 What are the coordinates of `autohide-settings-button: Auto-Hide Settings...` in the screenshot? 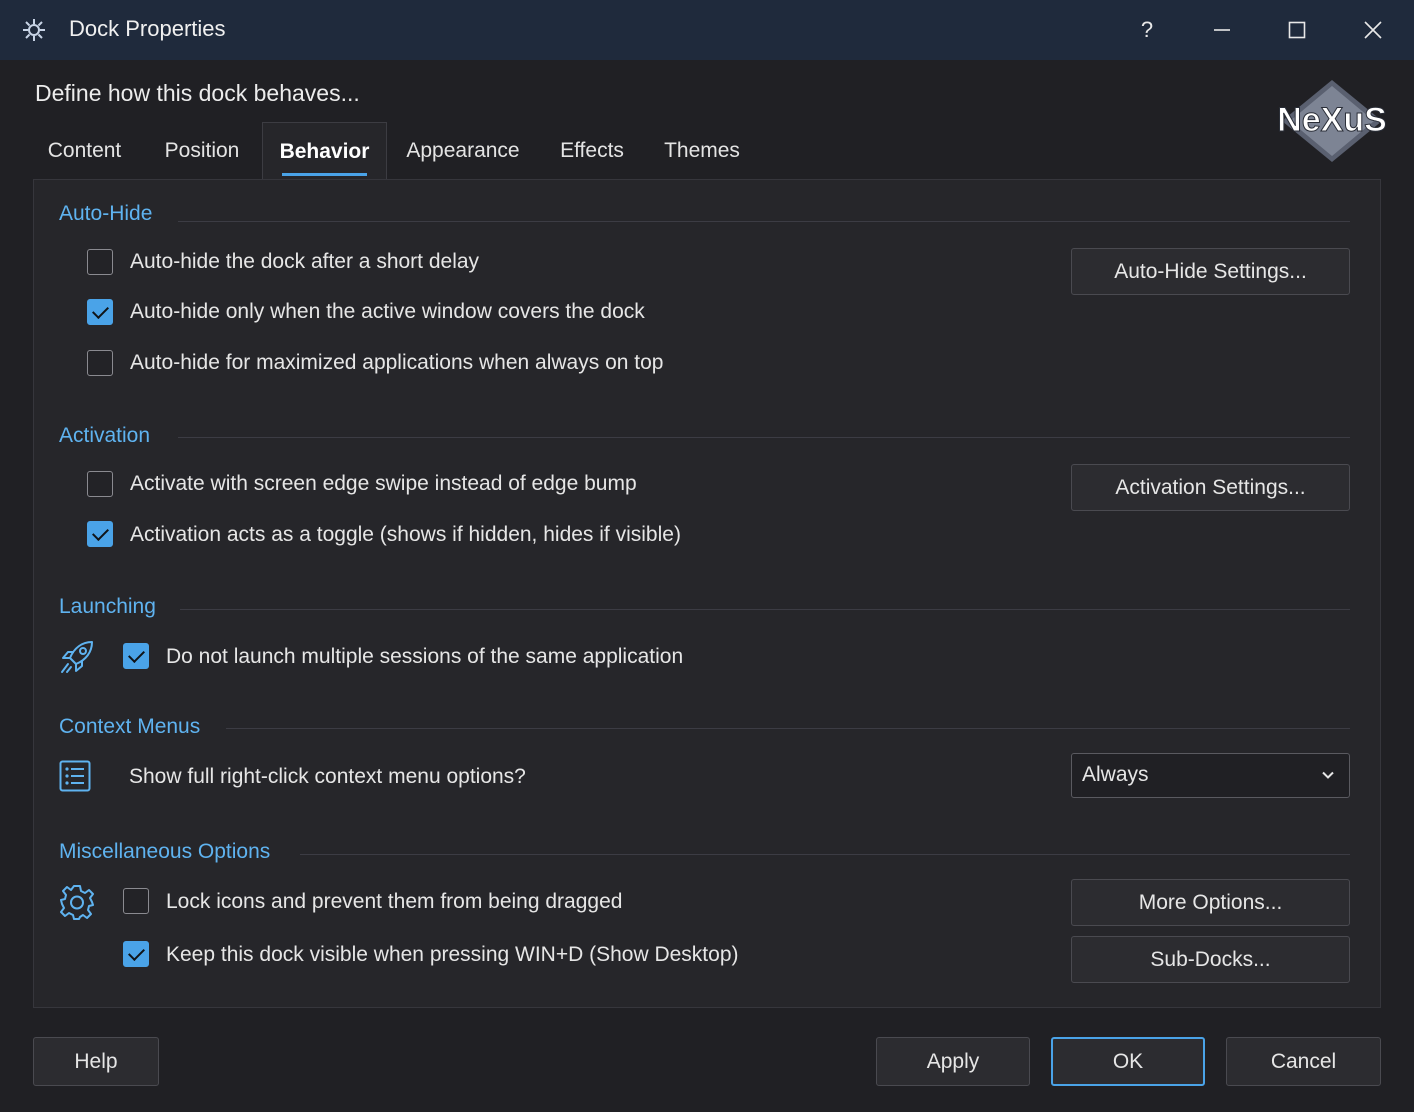 It's located at (1210, 271).